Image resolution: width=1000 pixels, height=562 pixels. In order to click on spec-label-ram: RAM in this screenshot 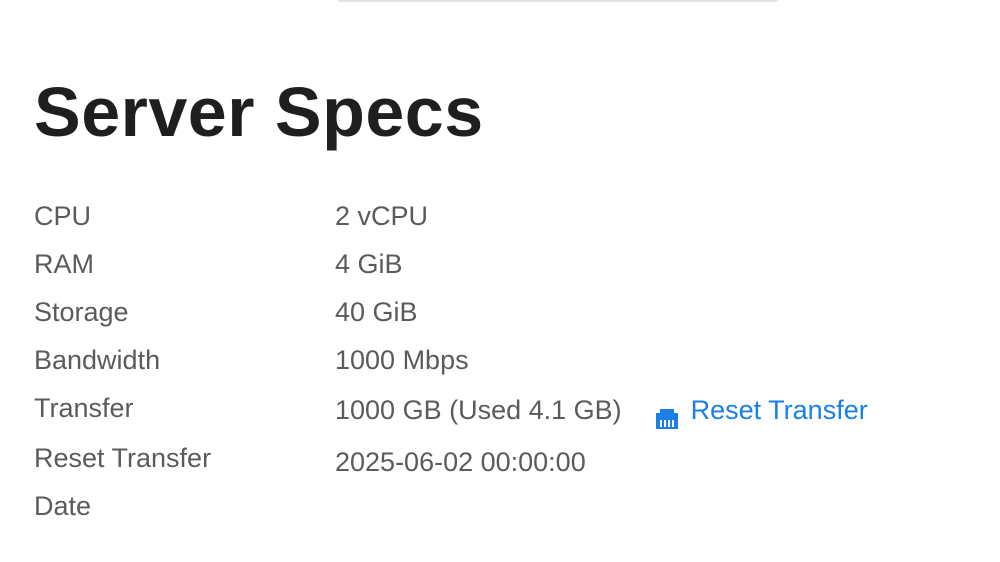, I will do `click(64, 264)`.